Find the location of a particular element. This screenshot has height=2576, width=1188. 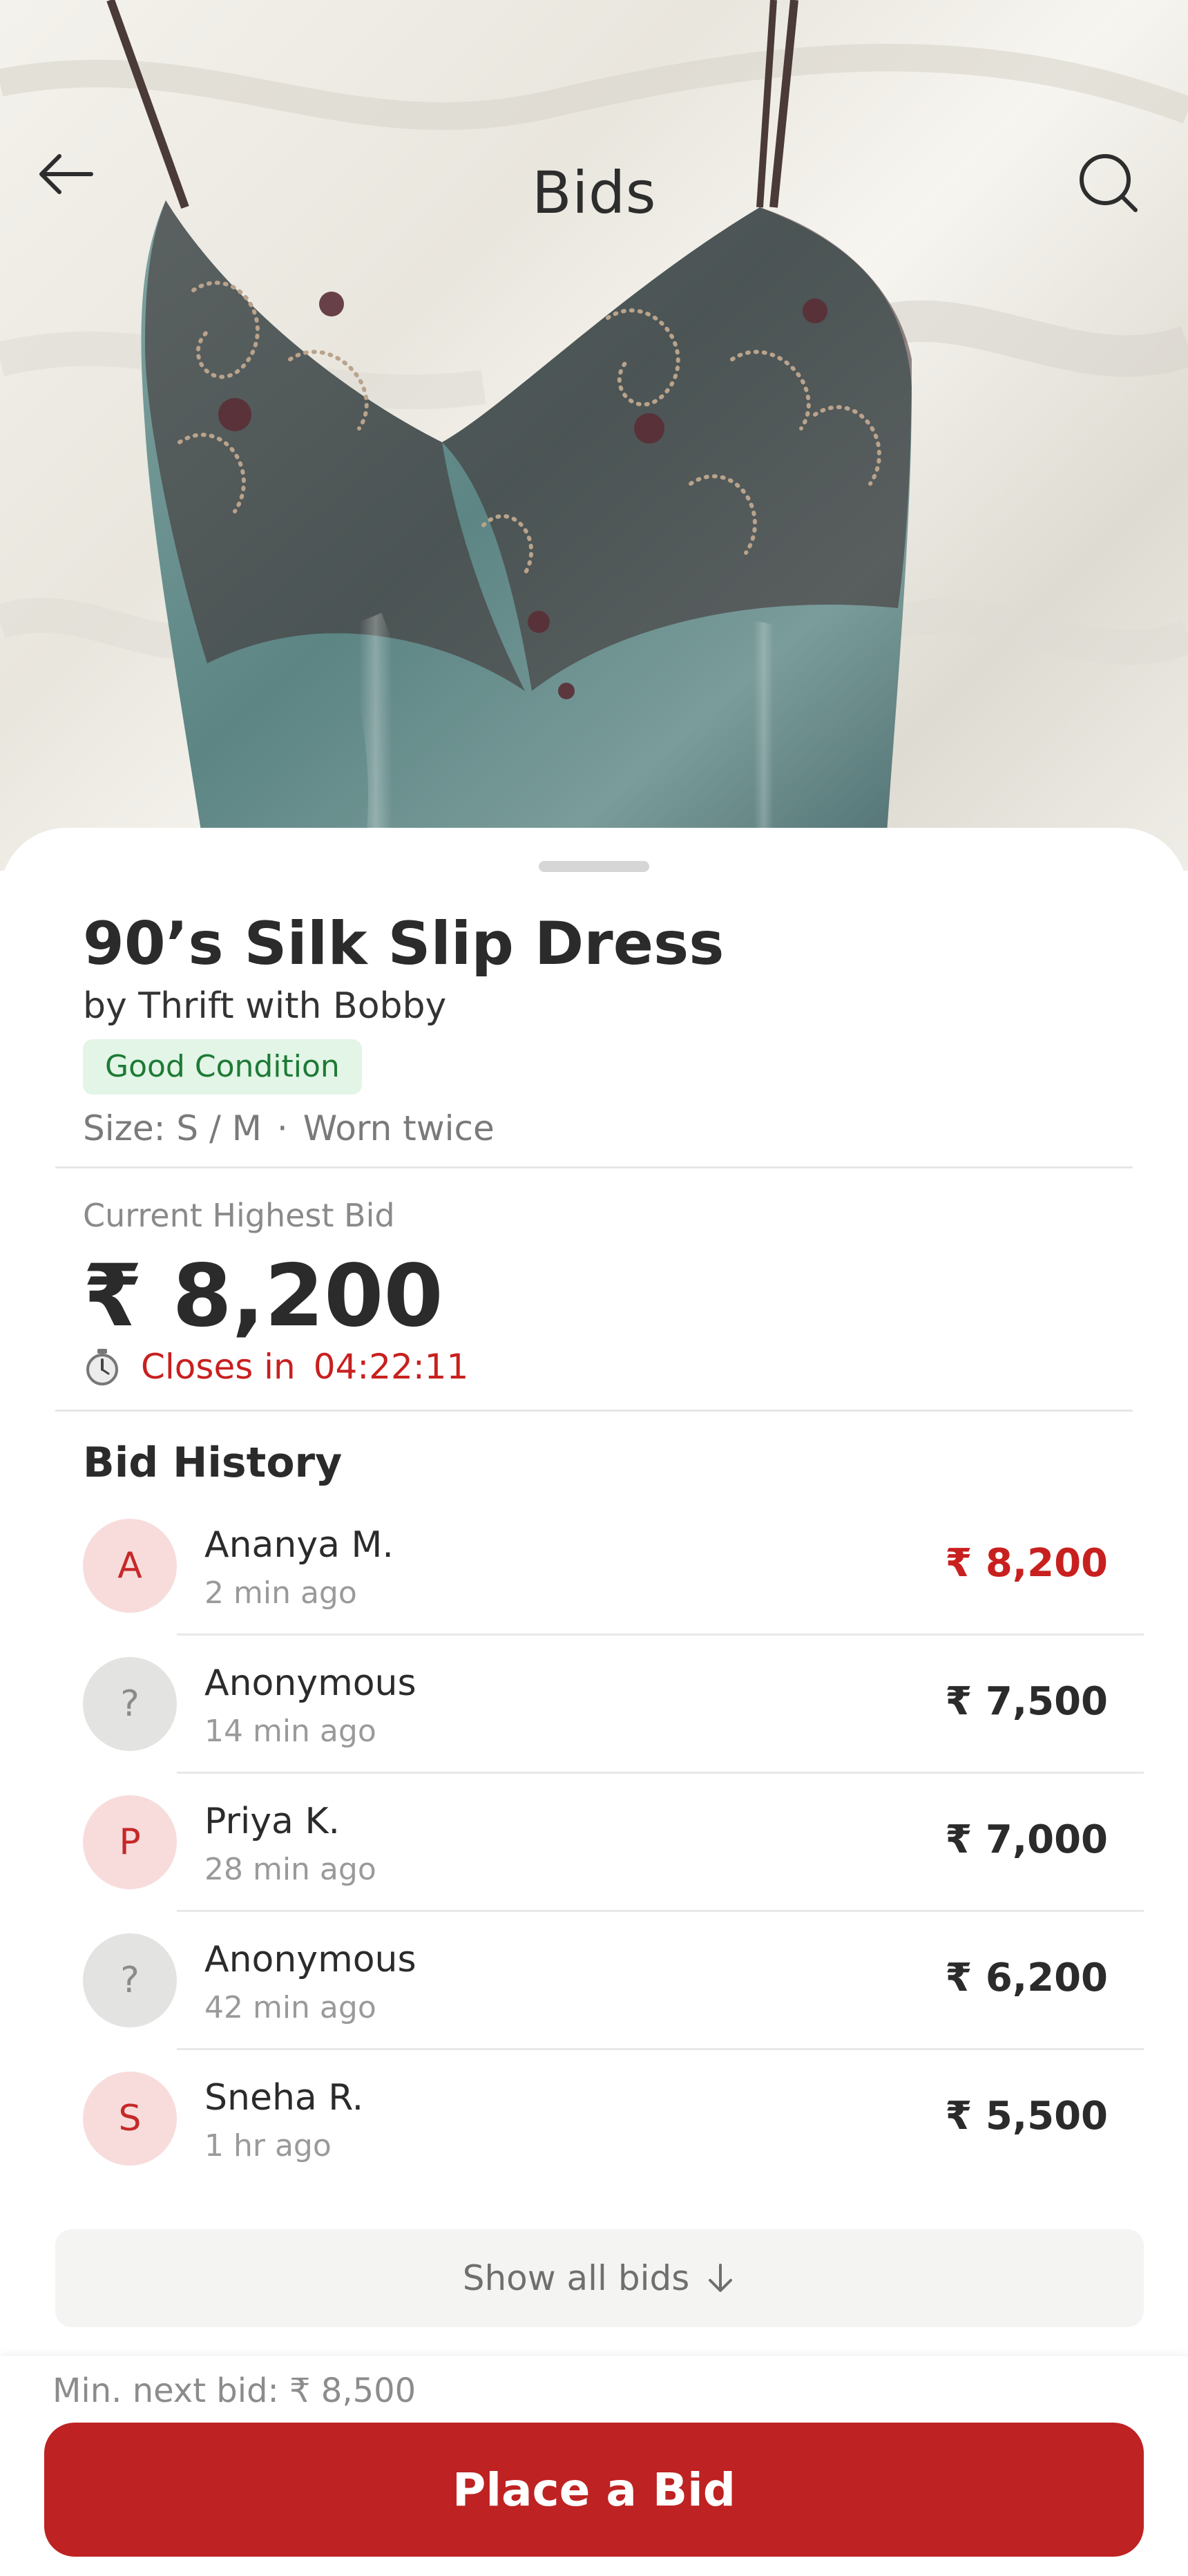

current-bid-amount: ₹ 8,200 is located at coordinates (263, 1296).